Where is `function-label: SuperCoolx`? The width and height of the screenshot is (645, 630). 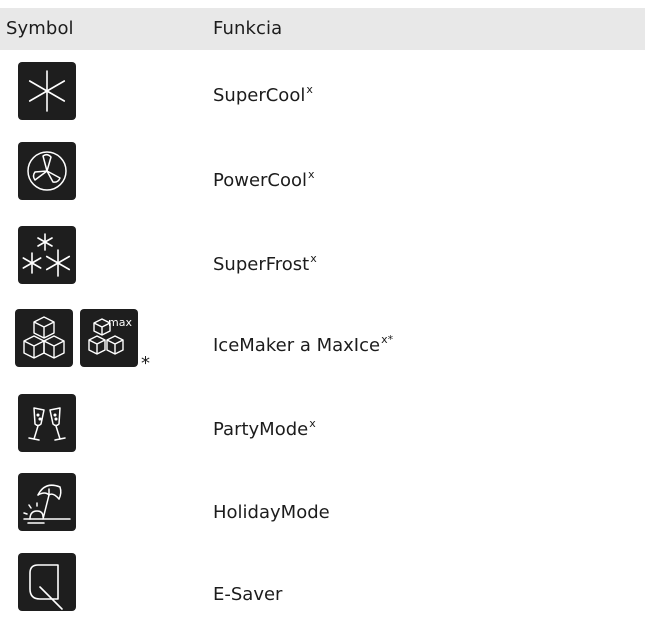
function-label: SuperCoolx is located at coordinates (263, 94).